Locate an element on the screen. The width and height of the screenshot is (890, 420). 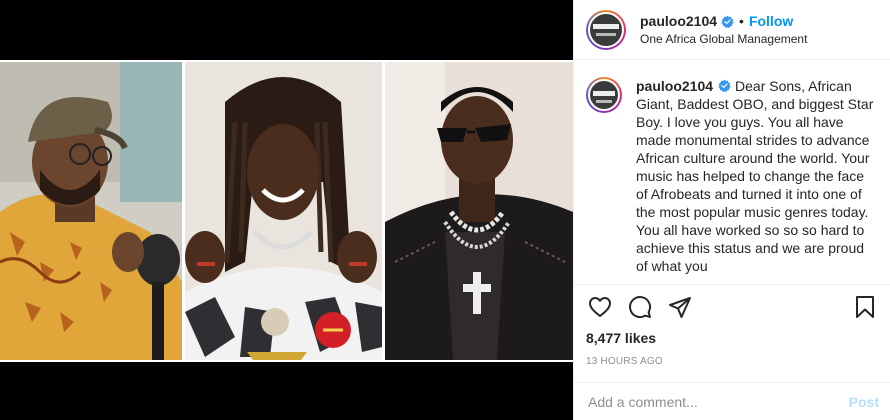
author-avatar is located at coordinates (606, 29).